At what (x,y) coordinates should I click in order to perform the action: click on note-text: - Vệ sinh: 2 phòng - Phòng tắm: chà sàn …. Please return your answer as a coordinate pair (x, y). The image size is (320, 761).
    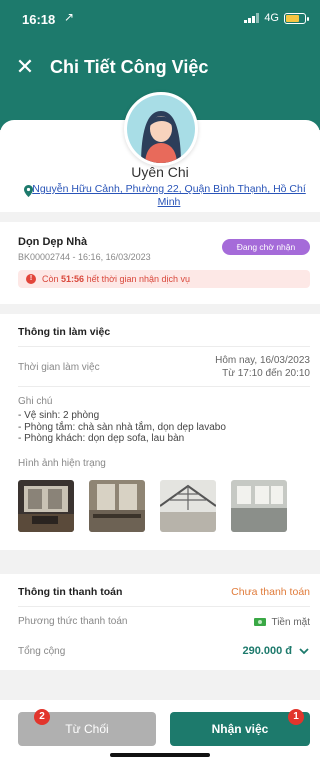
    Looking at the image, I should click on (122, 427).